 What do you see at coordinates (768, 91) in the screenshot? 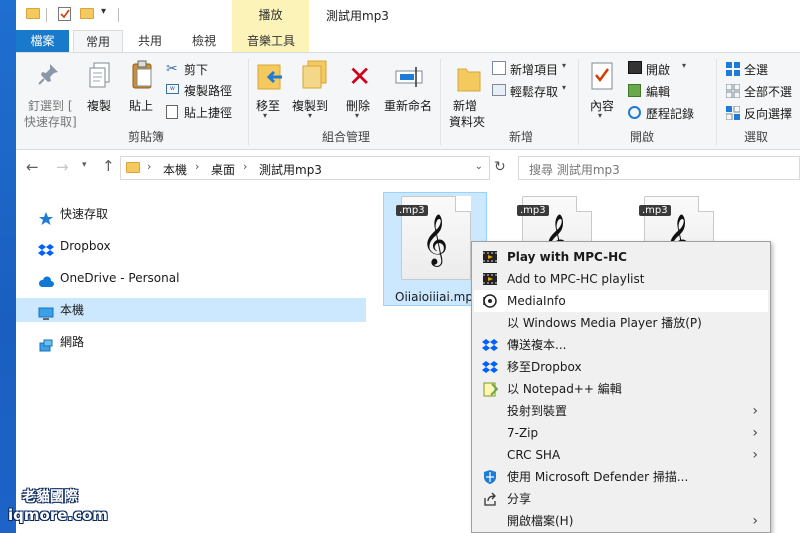
I see `select-none-button: 全部不選` at bounding box center [768, 91].